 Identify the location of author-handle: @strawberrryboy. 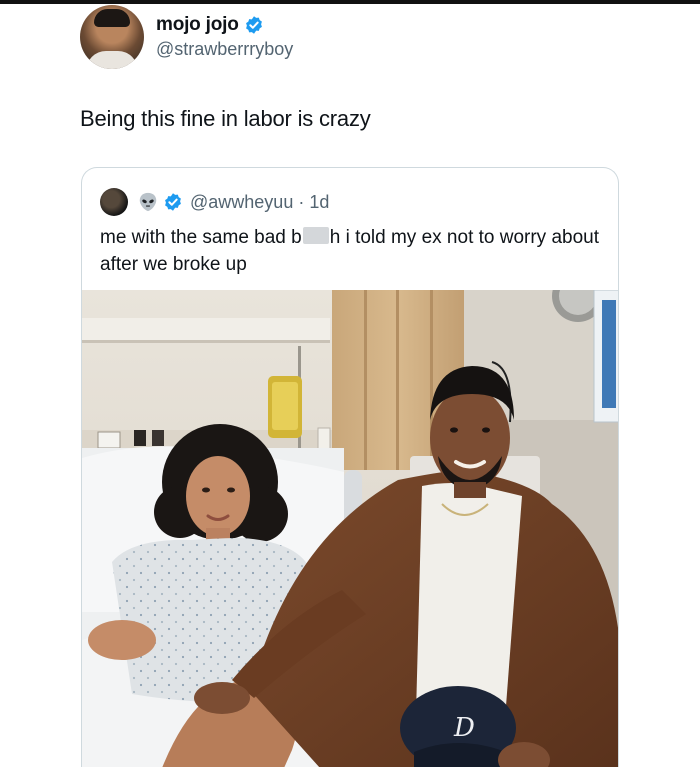
(224, 49).